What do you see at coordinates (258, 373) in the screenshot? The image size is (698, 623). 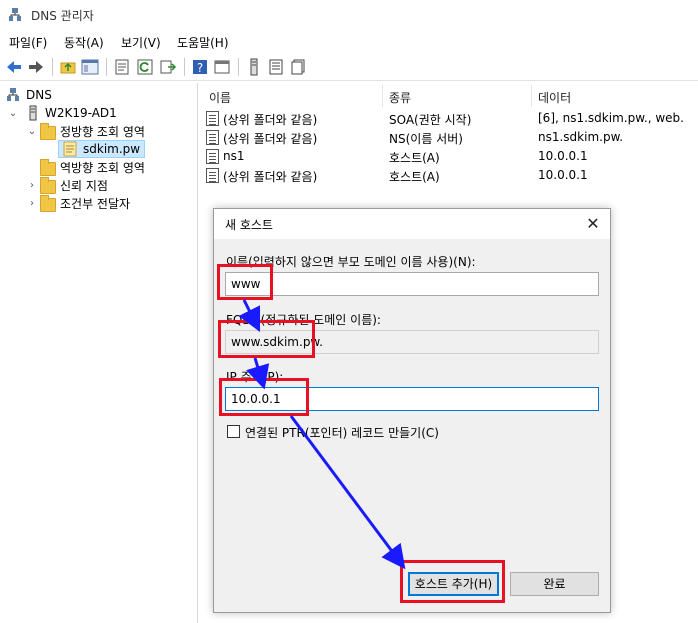 I see `arrow-fqdn-to-ip` at bounding box center [258, 373].